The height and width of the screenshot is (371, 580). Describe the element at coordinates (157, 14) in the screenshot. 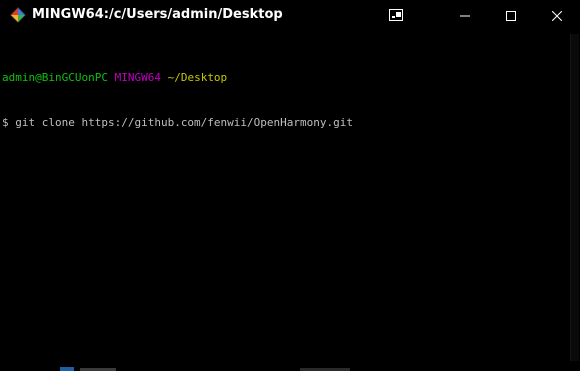

I see `window-title: MINGW64:/c/Users/admin/Desktop` at that location.